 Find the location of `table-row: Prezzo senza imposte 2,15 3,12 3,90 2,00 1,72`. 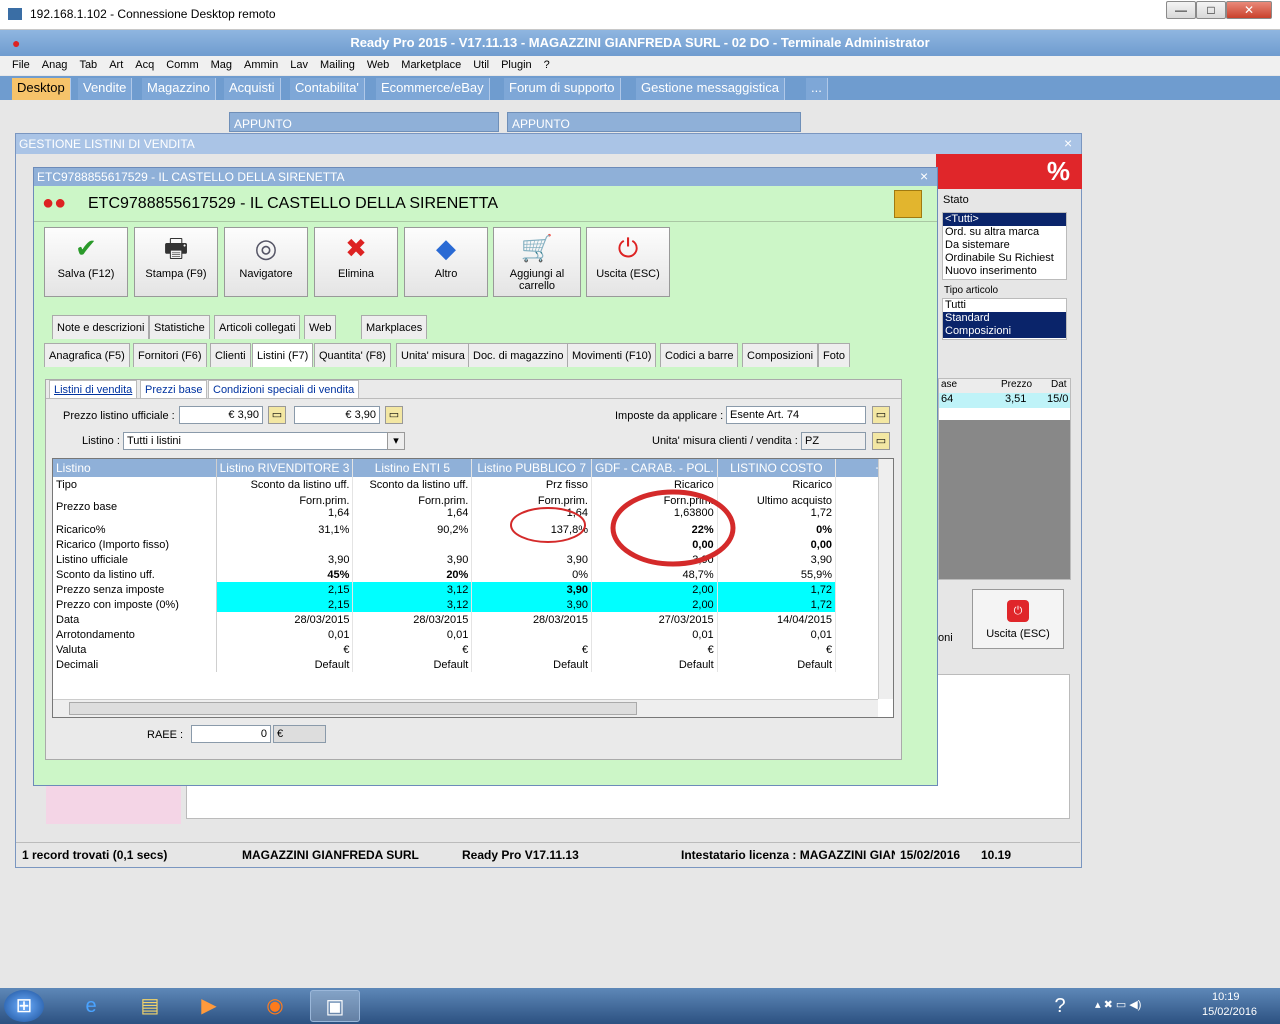

table-row: Prezzo senza imposte 2,15 3,12 3,90 2,00 1,72 is located at coordinates (473, 589).